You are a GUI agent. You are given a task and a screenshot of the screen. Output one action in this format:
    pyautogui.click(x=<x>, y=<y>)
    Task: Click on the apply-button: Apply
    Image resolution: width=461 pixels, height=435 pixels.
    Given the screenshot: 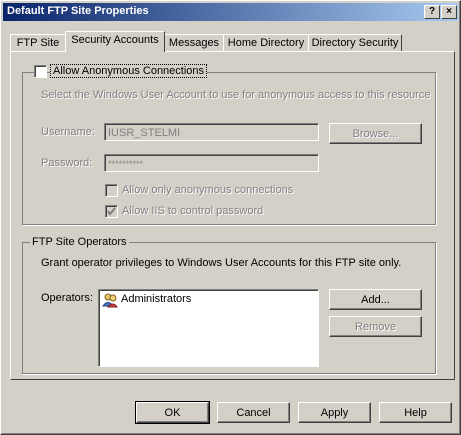 What is the action you would take?
    pyautogui.click(x=334, y=412)
    